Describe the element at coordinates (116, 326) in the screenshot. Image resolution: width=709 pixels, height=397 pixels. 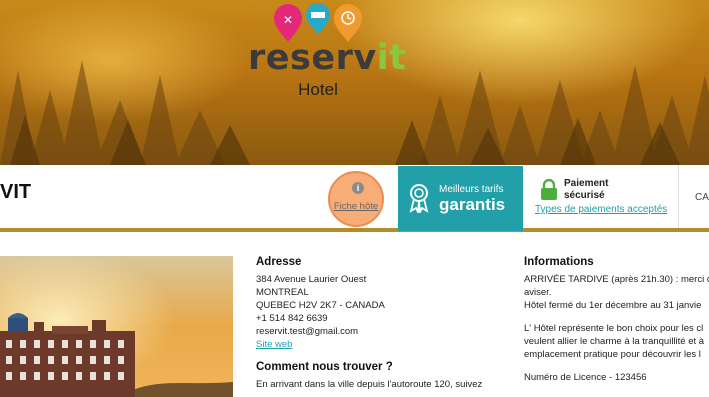
I see `hotel-photo` at that location.